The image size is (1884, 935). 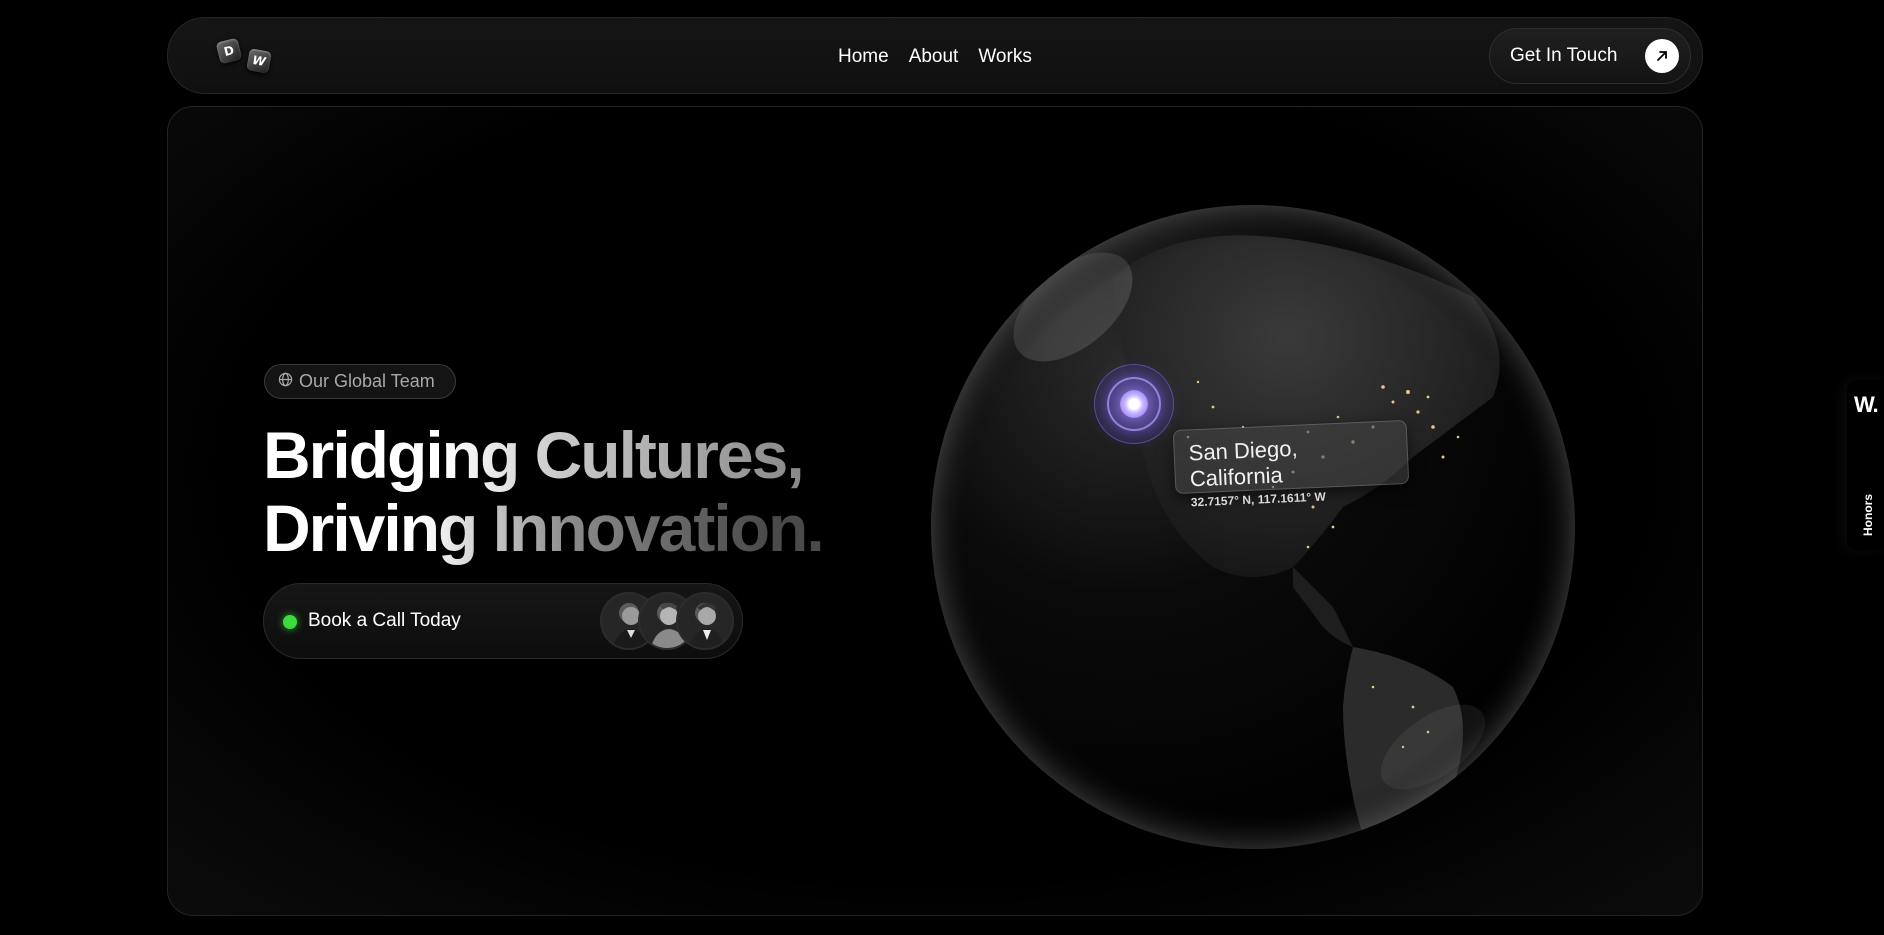 I want to click on location-marker, so click(x=1134, y=404).